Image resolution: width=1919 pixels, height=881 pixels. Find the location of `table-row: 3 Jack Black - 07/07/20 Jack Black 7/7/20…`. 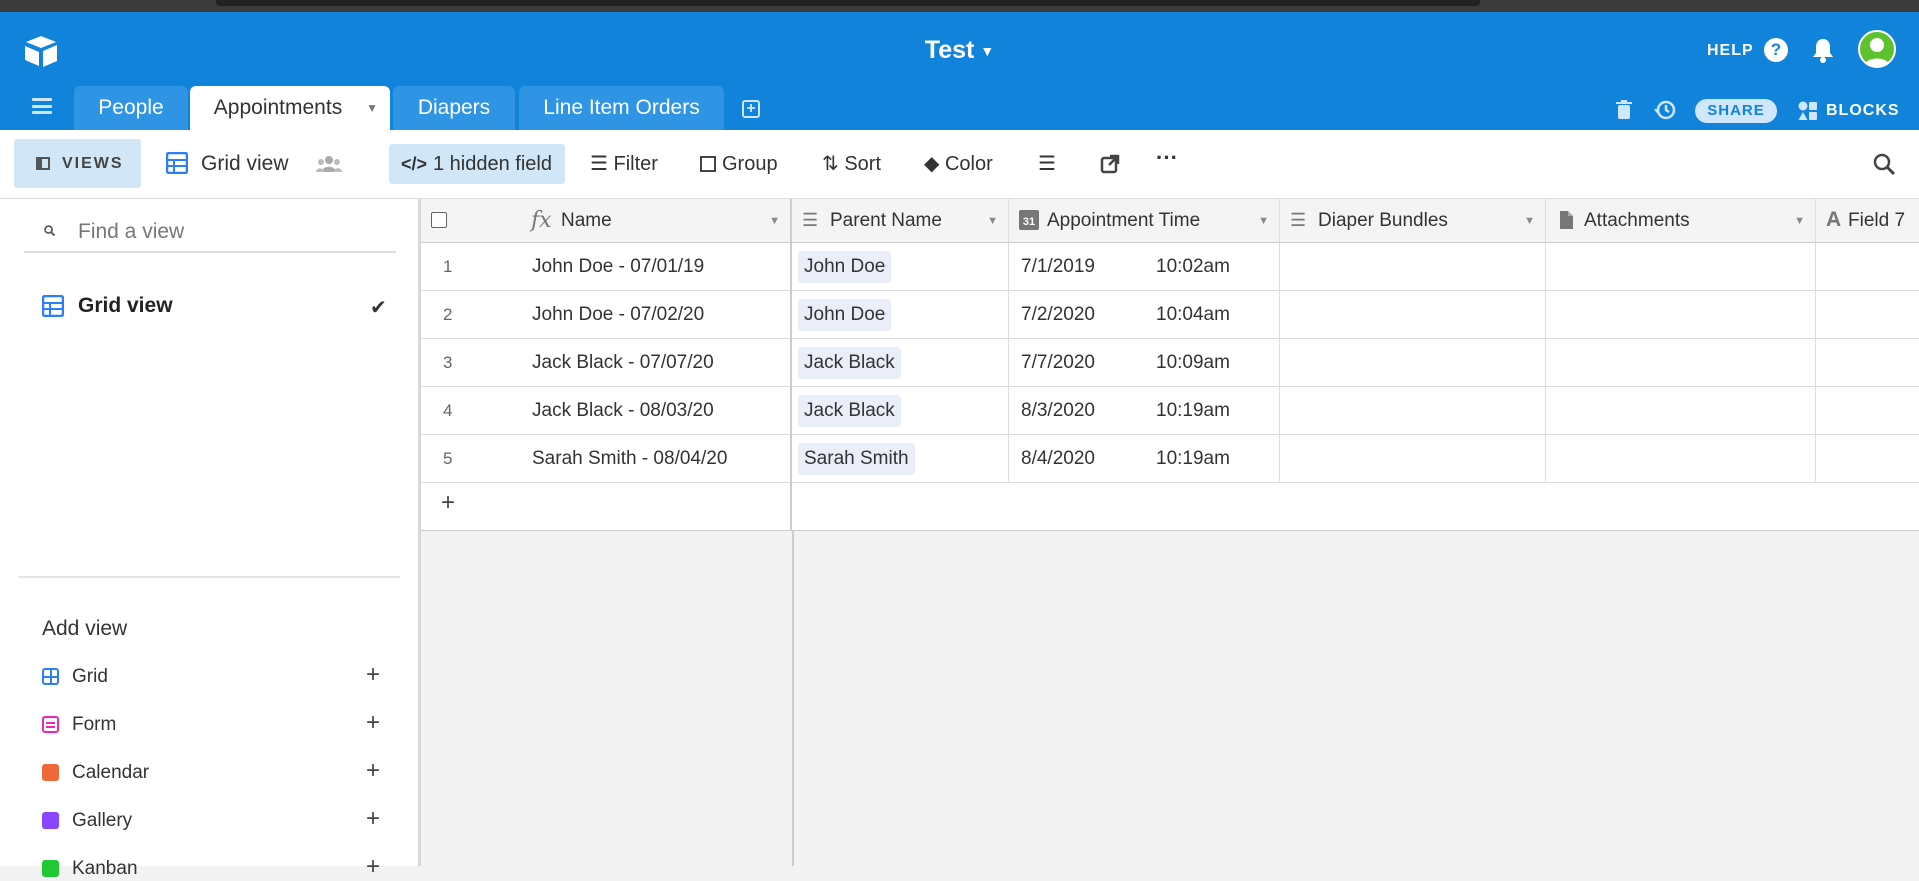

table-row: 3 Jack Black - 07/07/20 Jack Black 7/7/20… is located at coordinates (1170, 363).